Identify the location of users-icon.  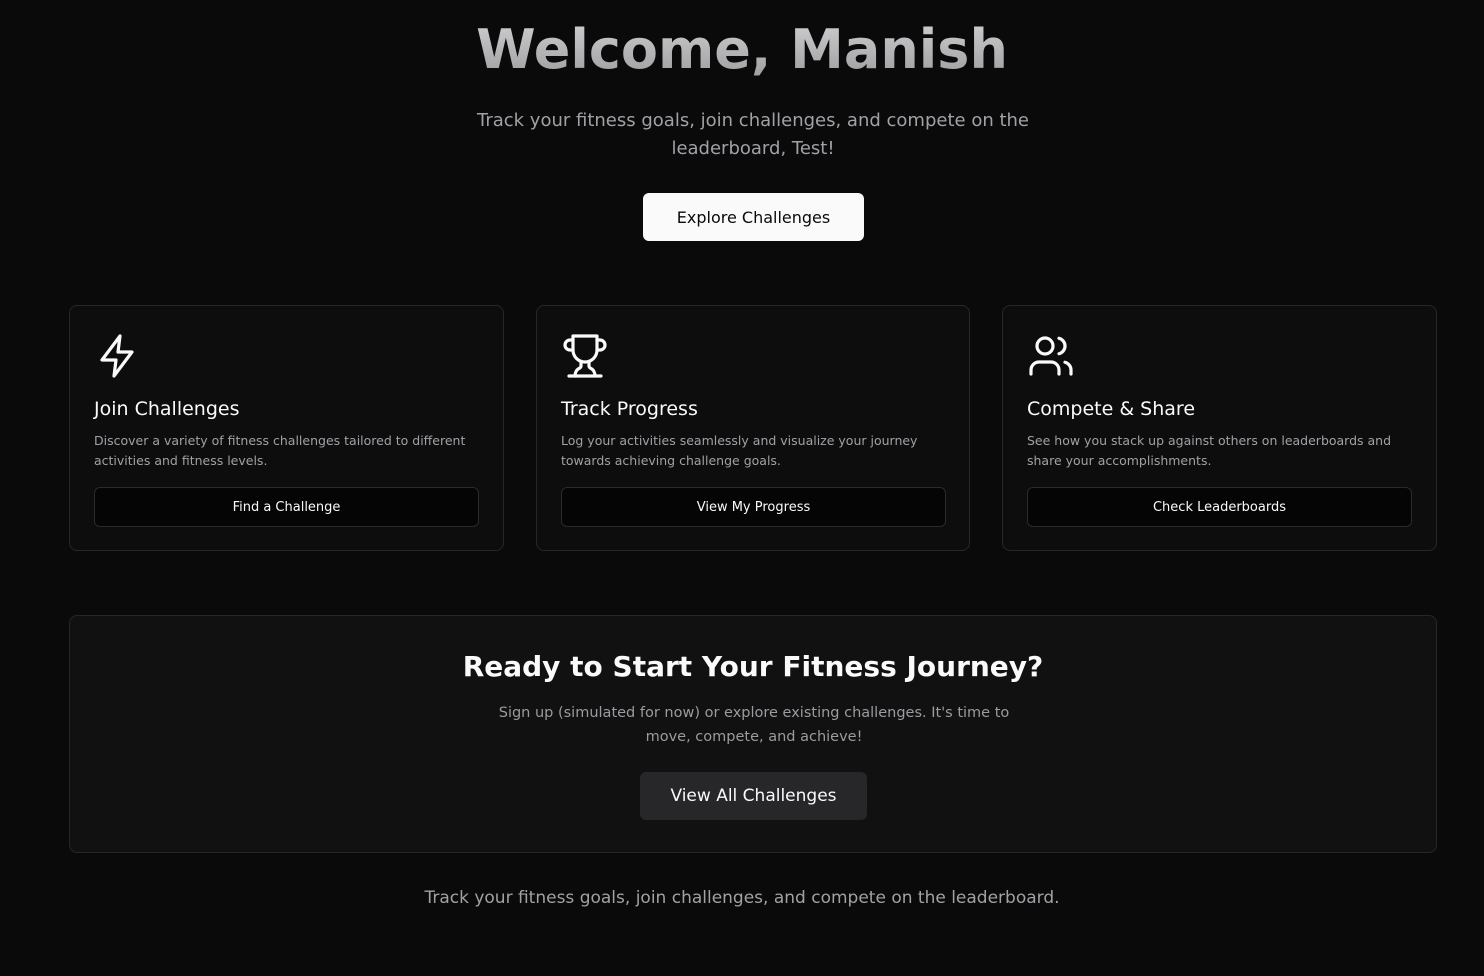
(1051, 356).